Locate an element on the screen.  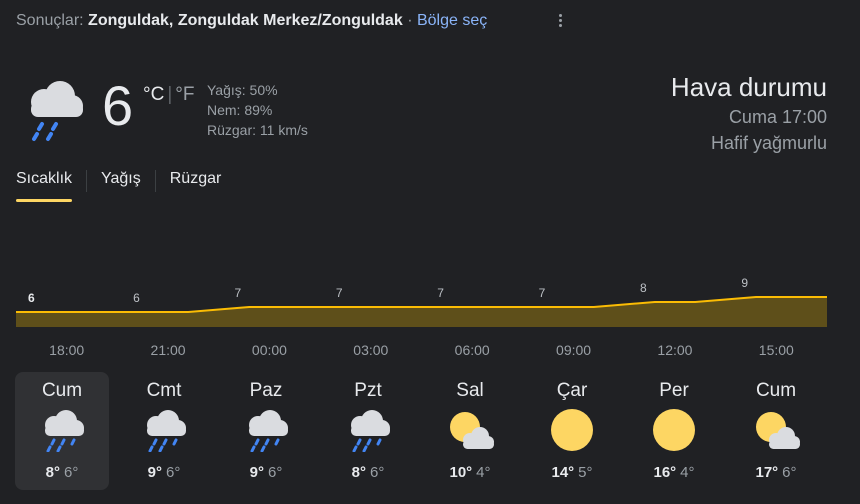
hour-label: 09:00 is located at coordinates (574, 350).